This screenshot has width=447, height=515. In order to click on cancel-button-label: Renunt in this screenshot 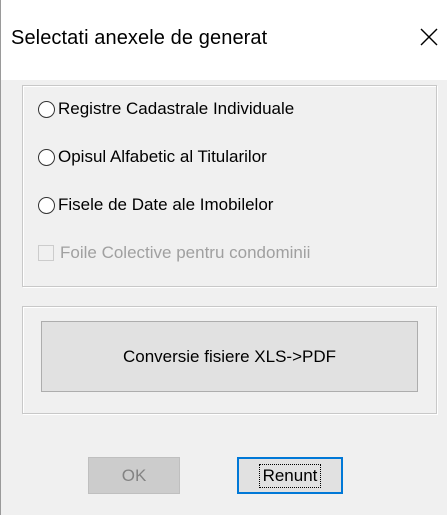, I will do `click(290, 475)`.